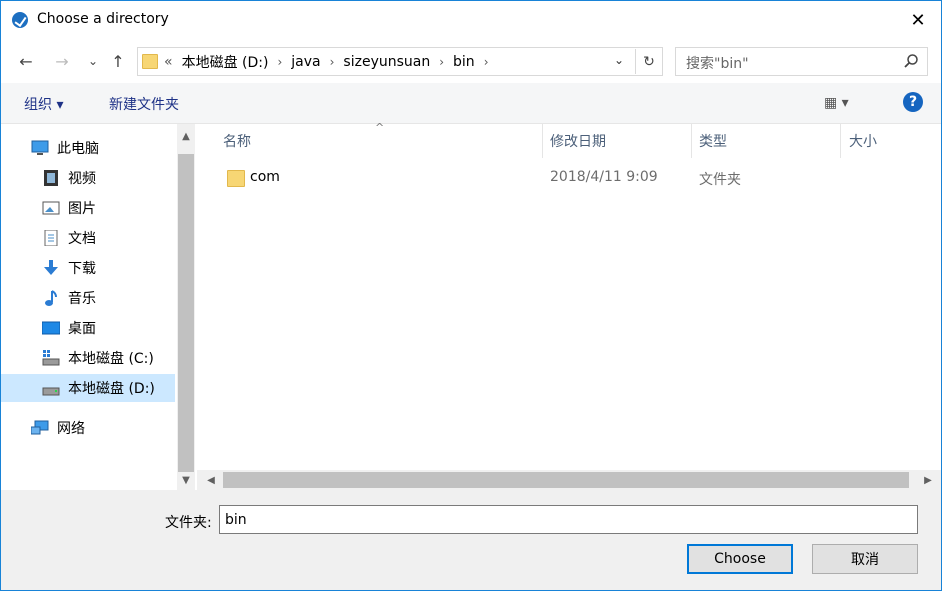 The height and width of the screenshot is (591, 942). What do you see at coordinates (928, 480) in the screenshot?
I see `scroll-right-arrow-icon: ▶` at bounding box center [928, 480].